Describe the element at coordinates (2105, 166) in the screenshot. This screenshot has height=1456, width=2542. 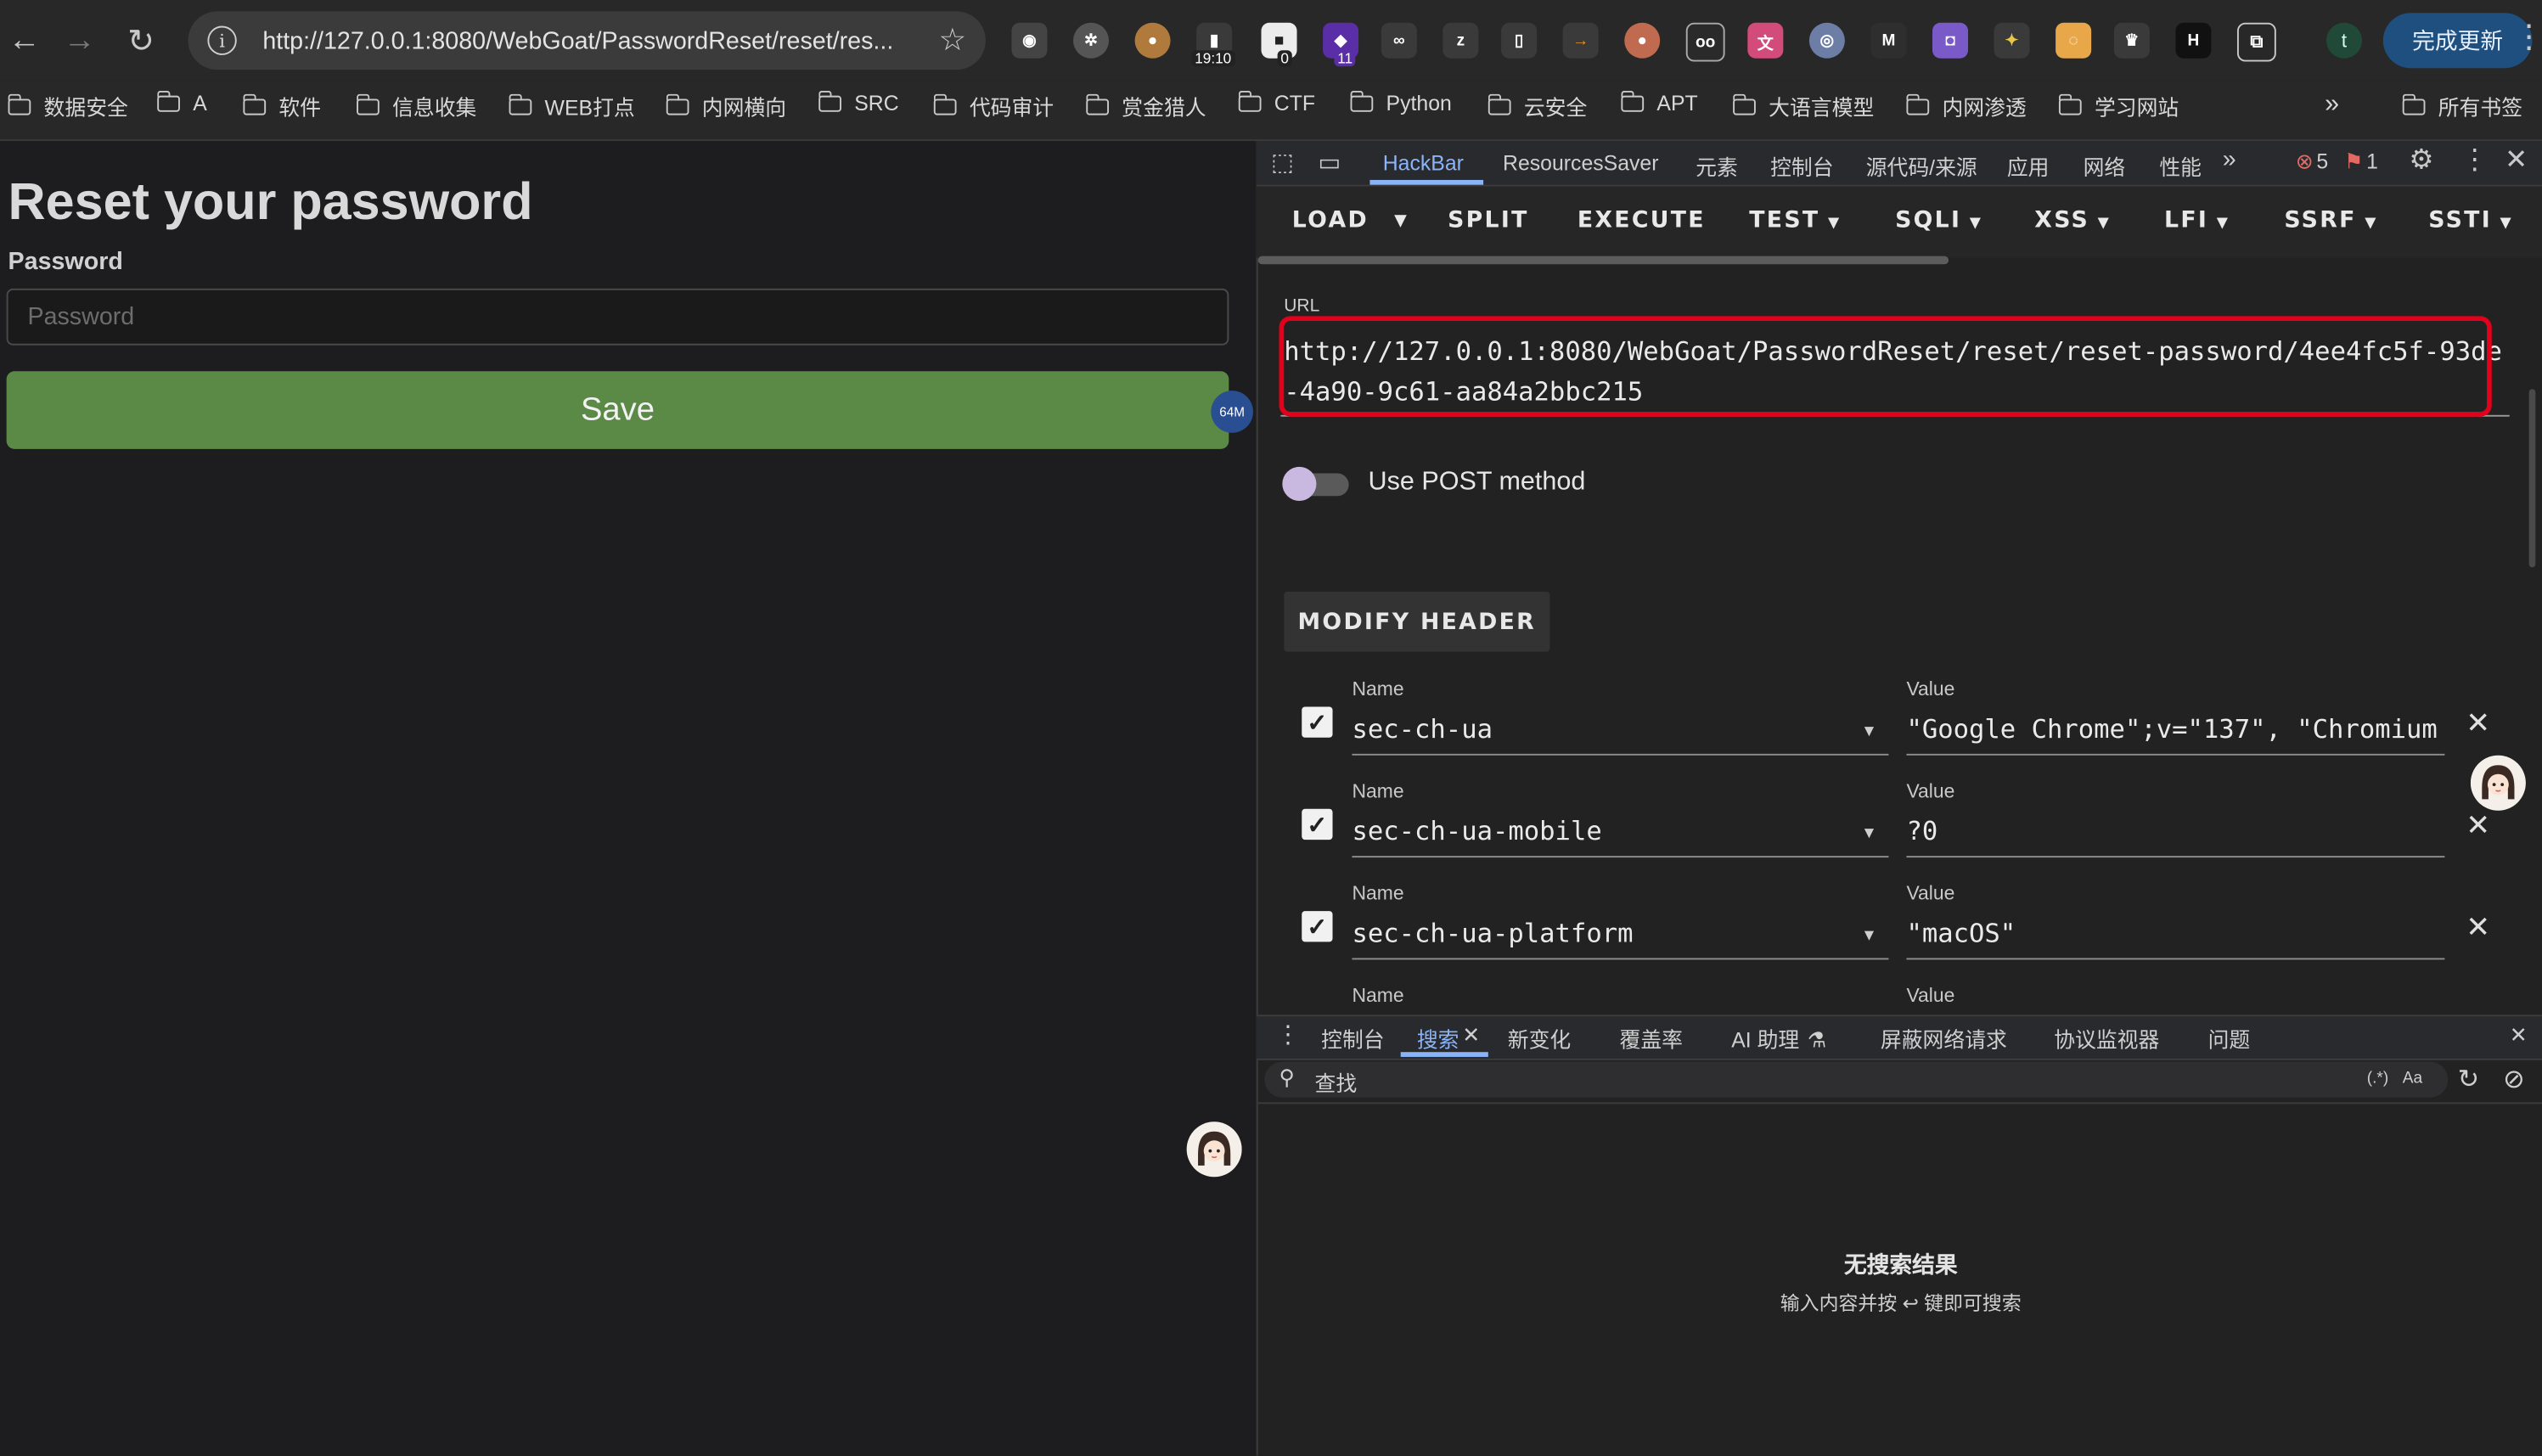
I see `tab-network: 网络` at that location.